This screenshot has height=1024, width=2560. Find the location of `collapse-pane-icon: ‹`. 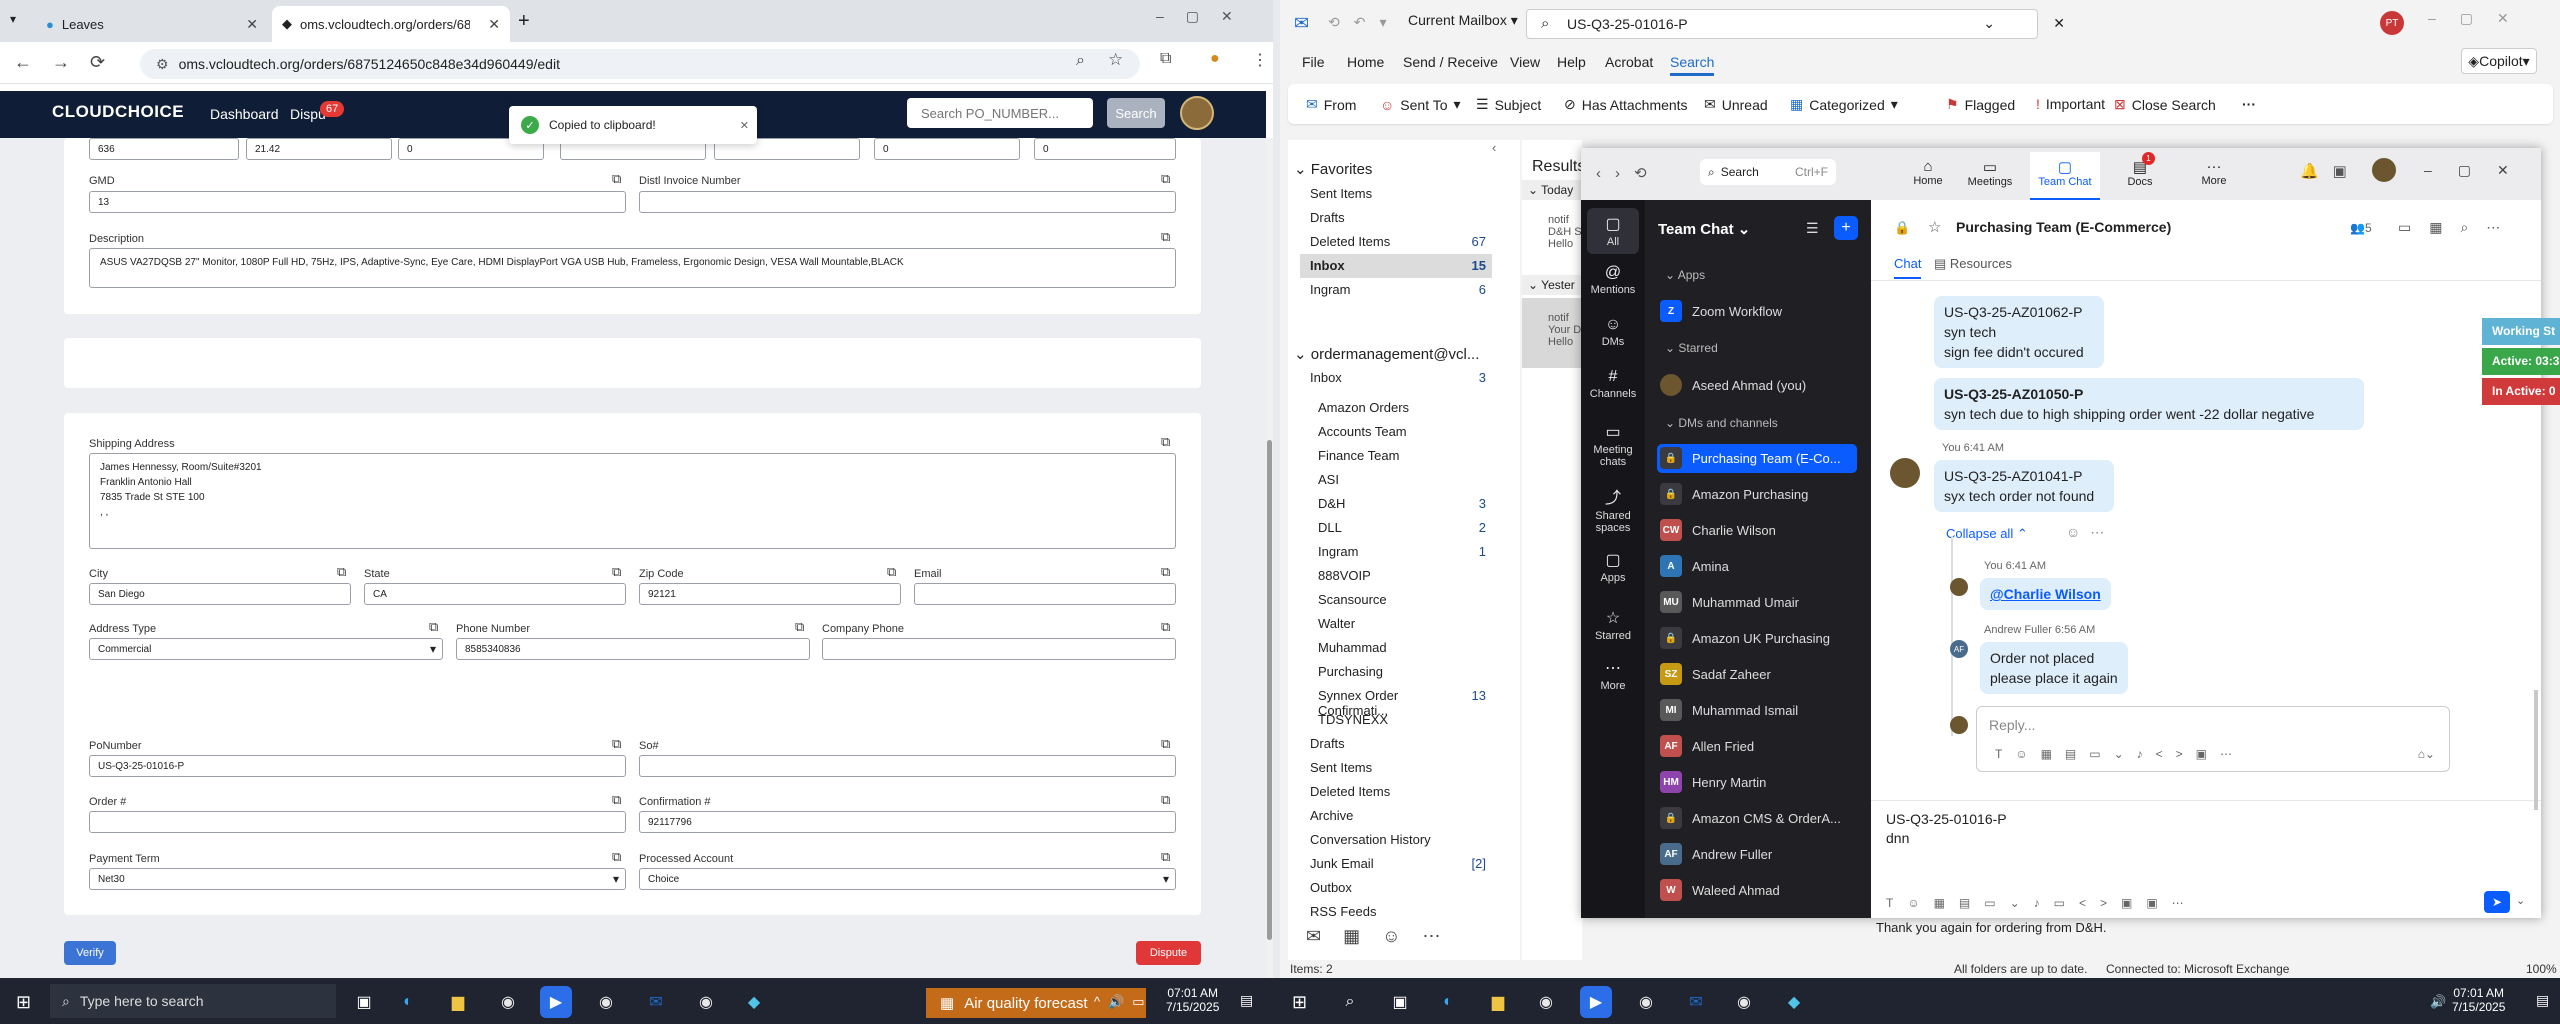

collapse-pane-icon: ‹ is located at coordinates (1494, 147).